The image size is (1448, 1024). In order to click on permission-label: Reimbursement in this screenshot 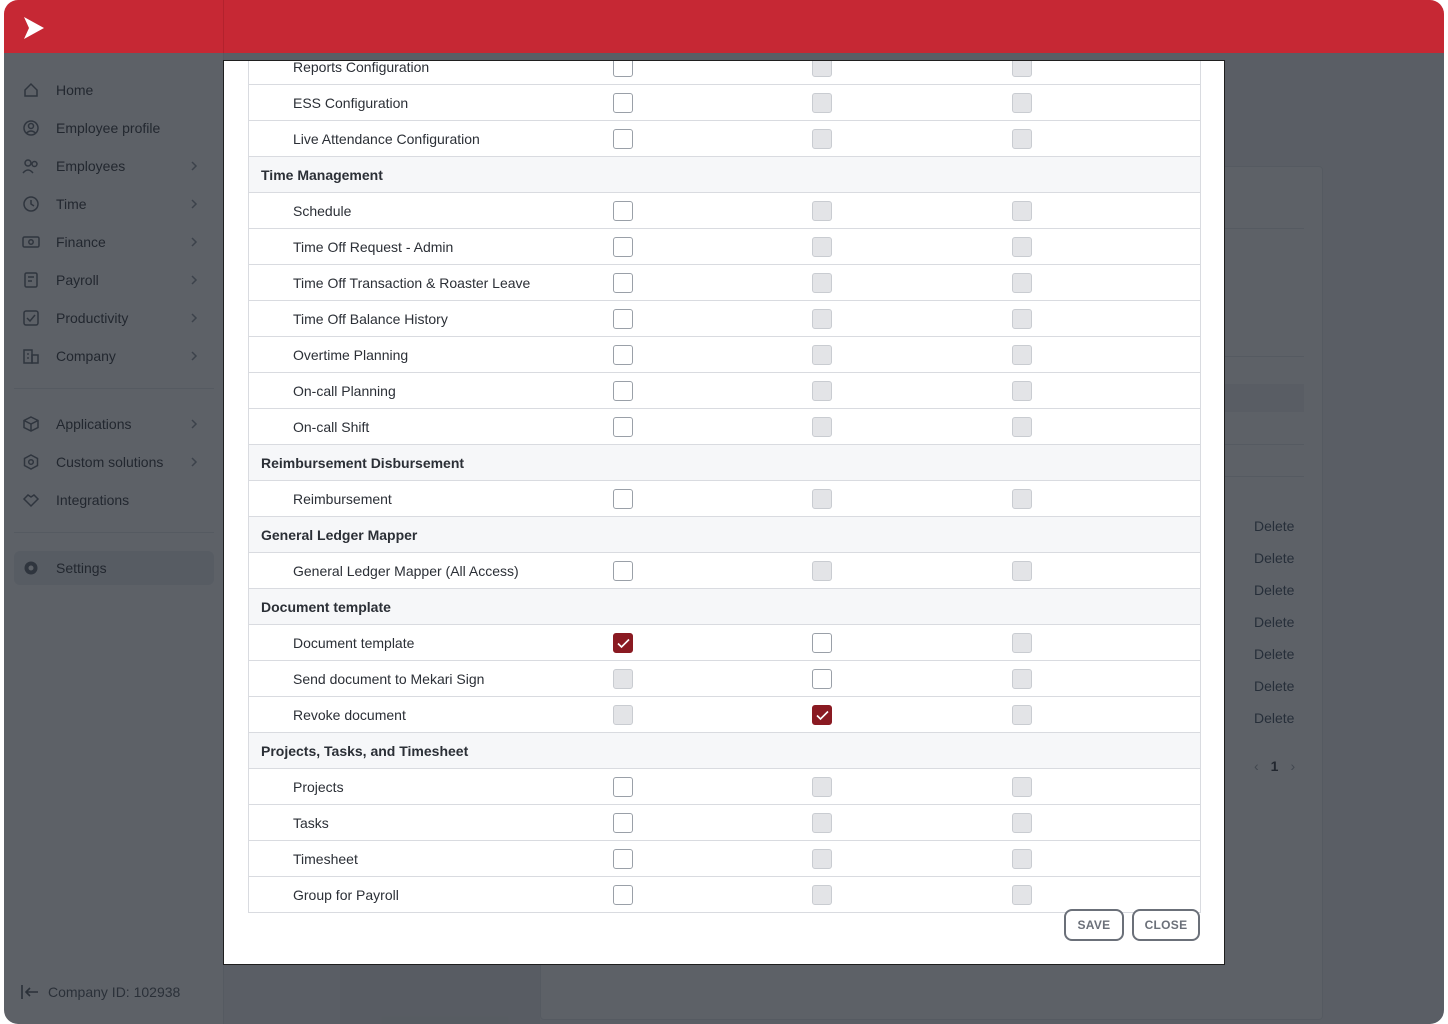, I will do `click(342, 499)`.